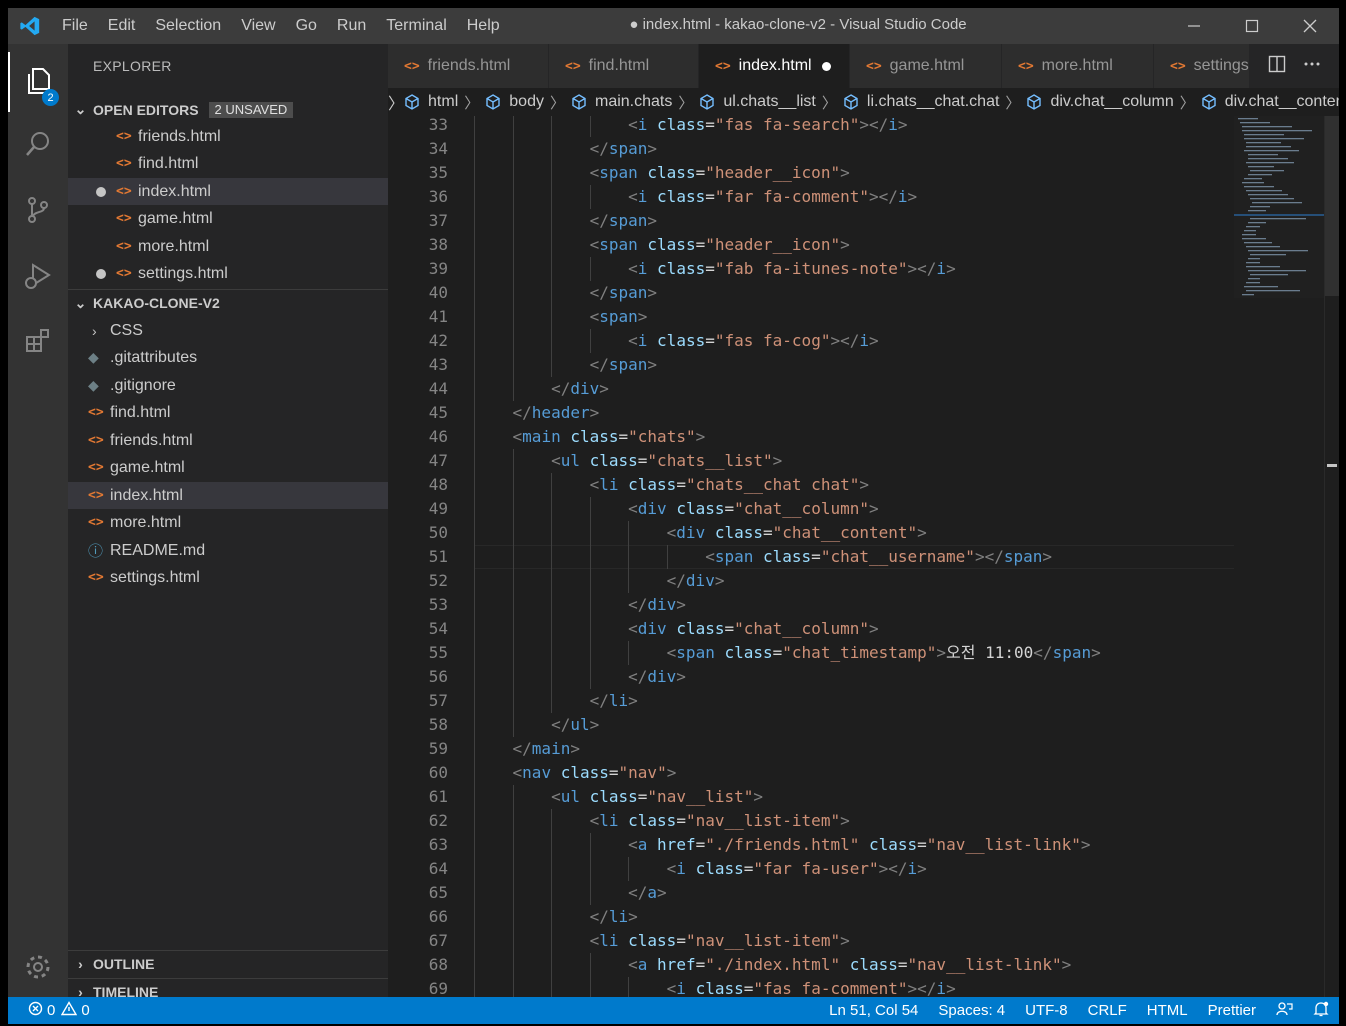 This screenshot has height=1026, width=1346. I want to click on file-item: <> friends.html, so click(228, 440).